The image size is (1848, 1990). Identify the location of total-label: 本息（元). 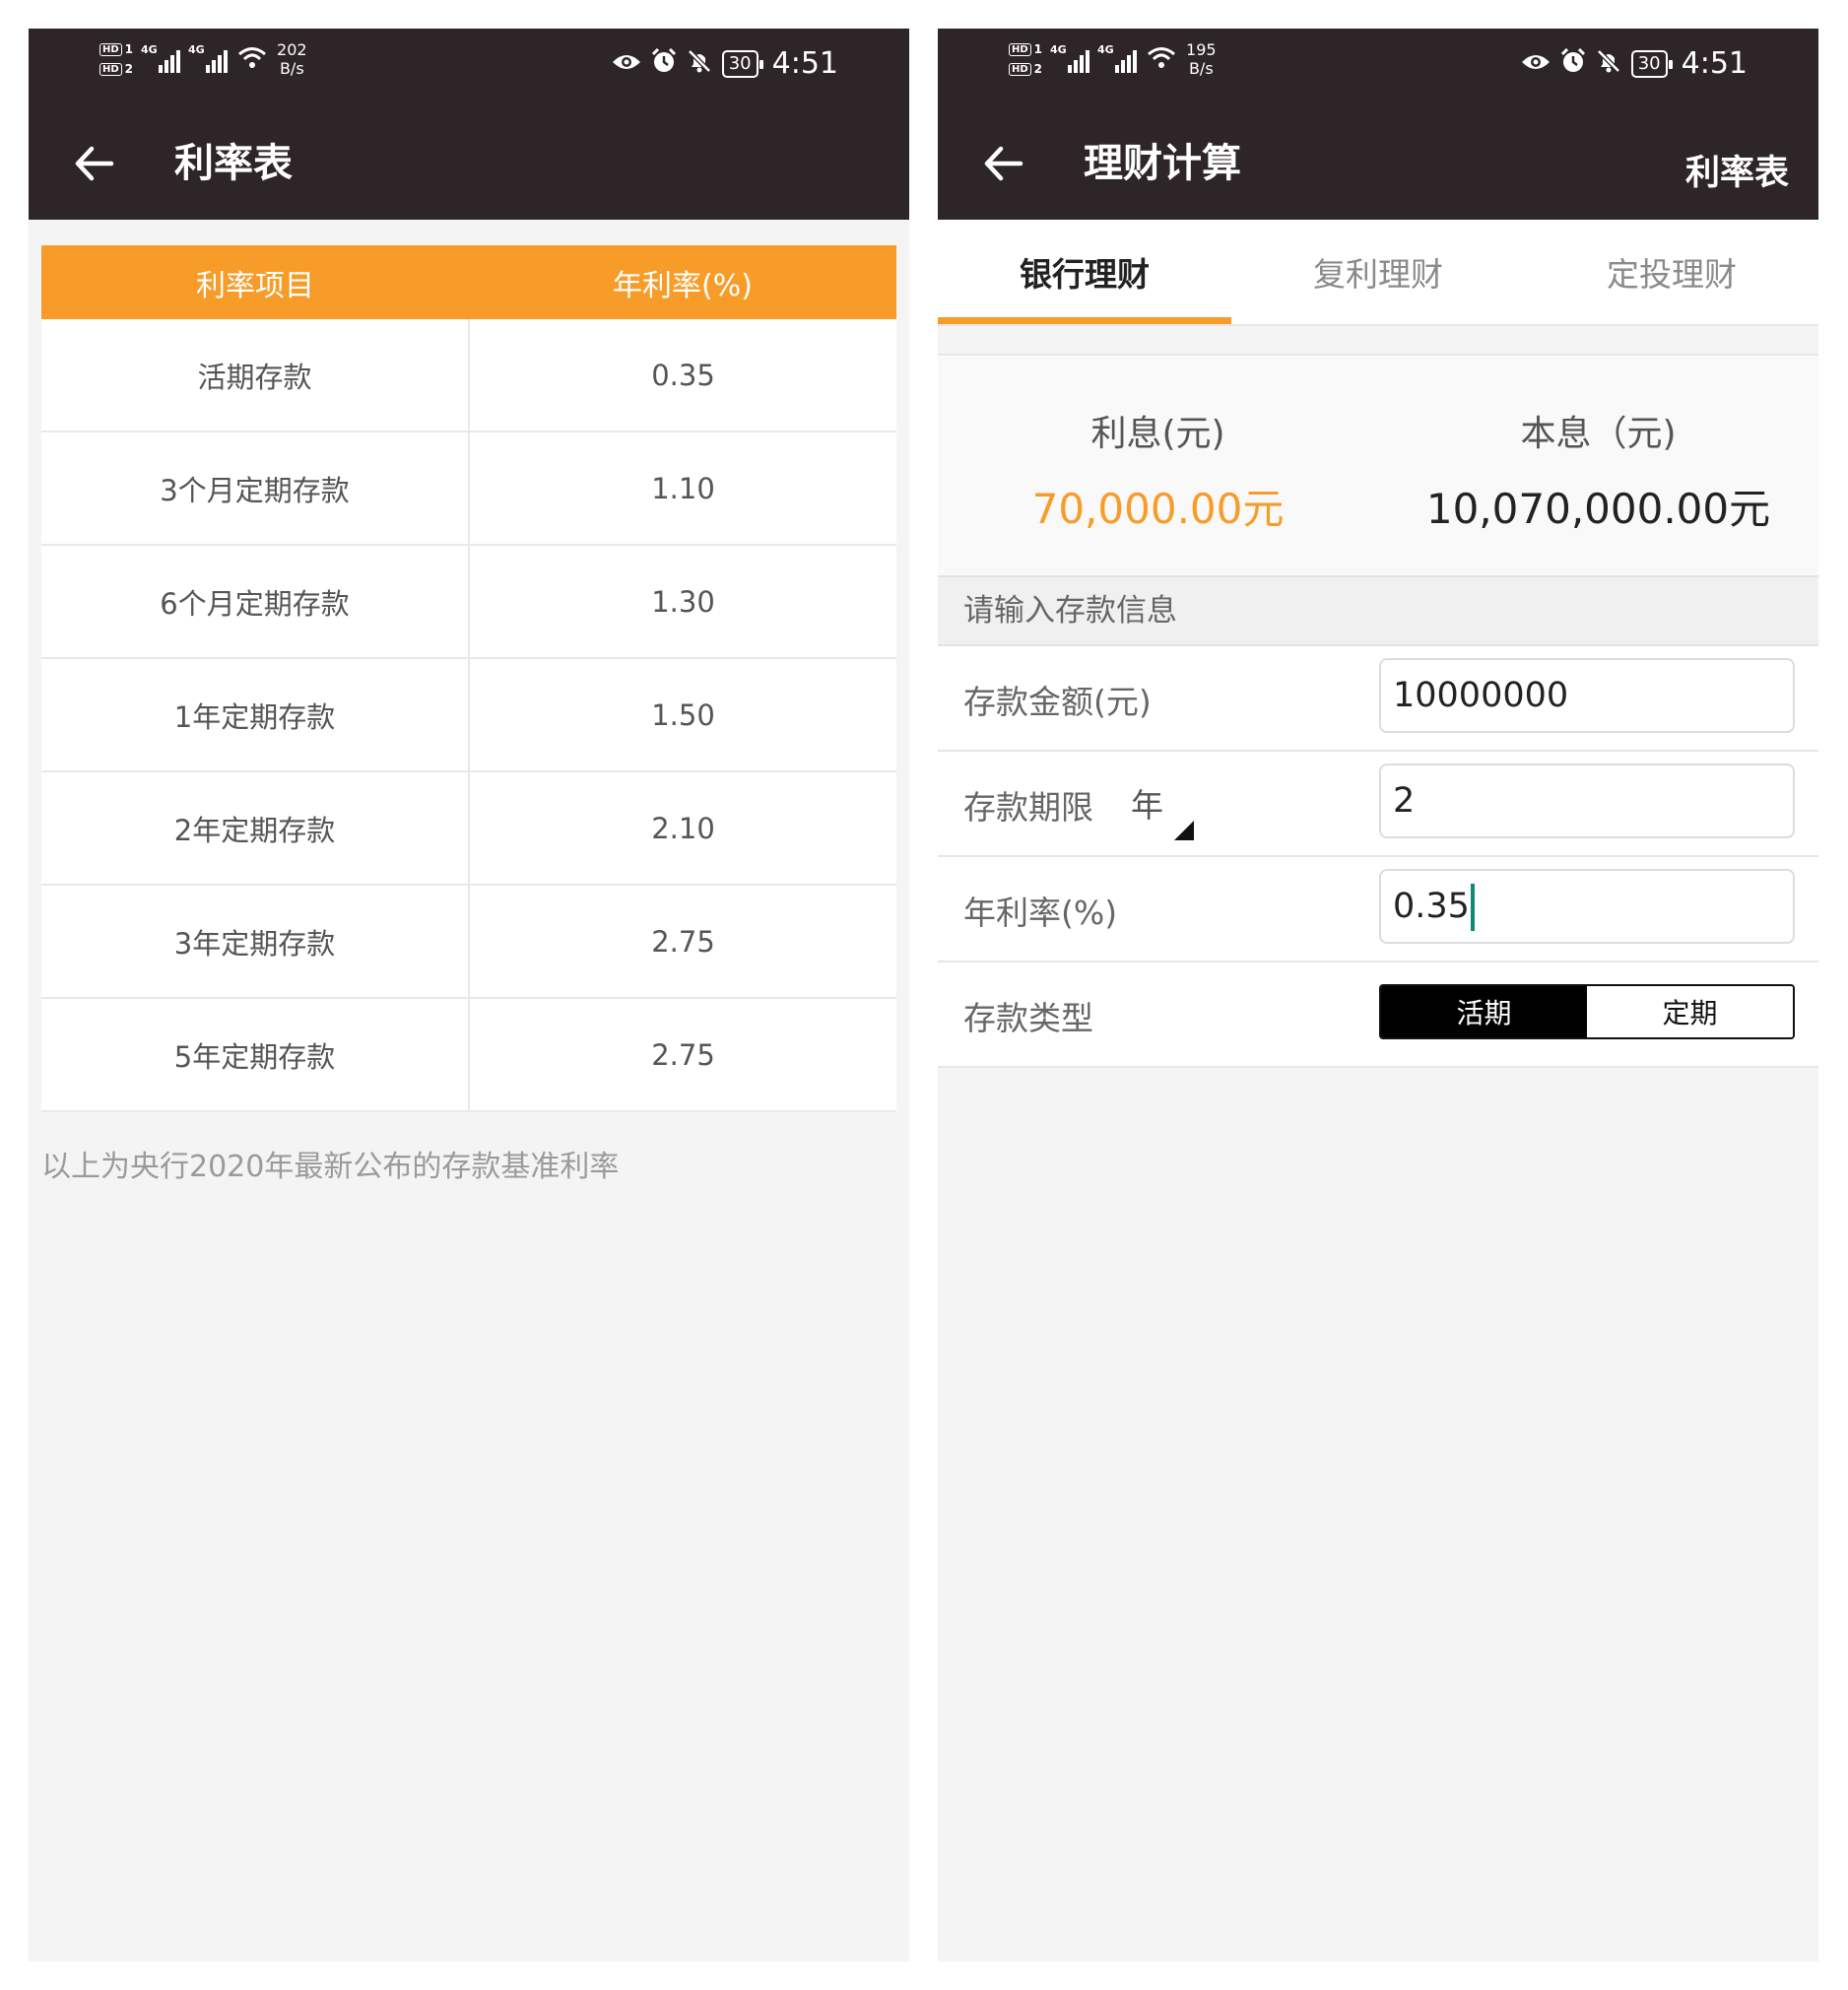
(1598, 434).